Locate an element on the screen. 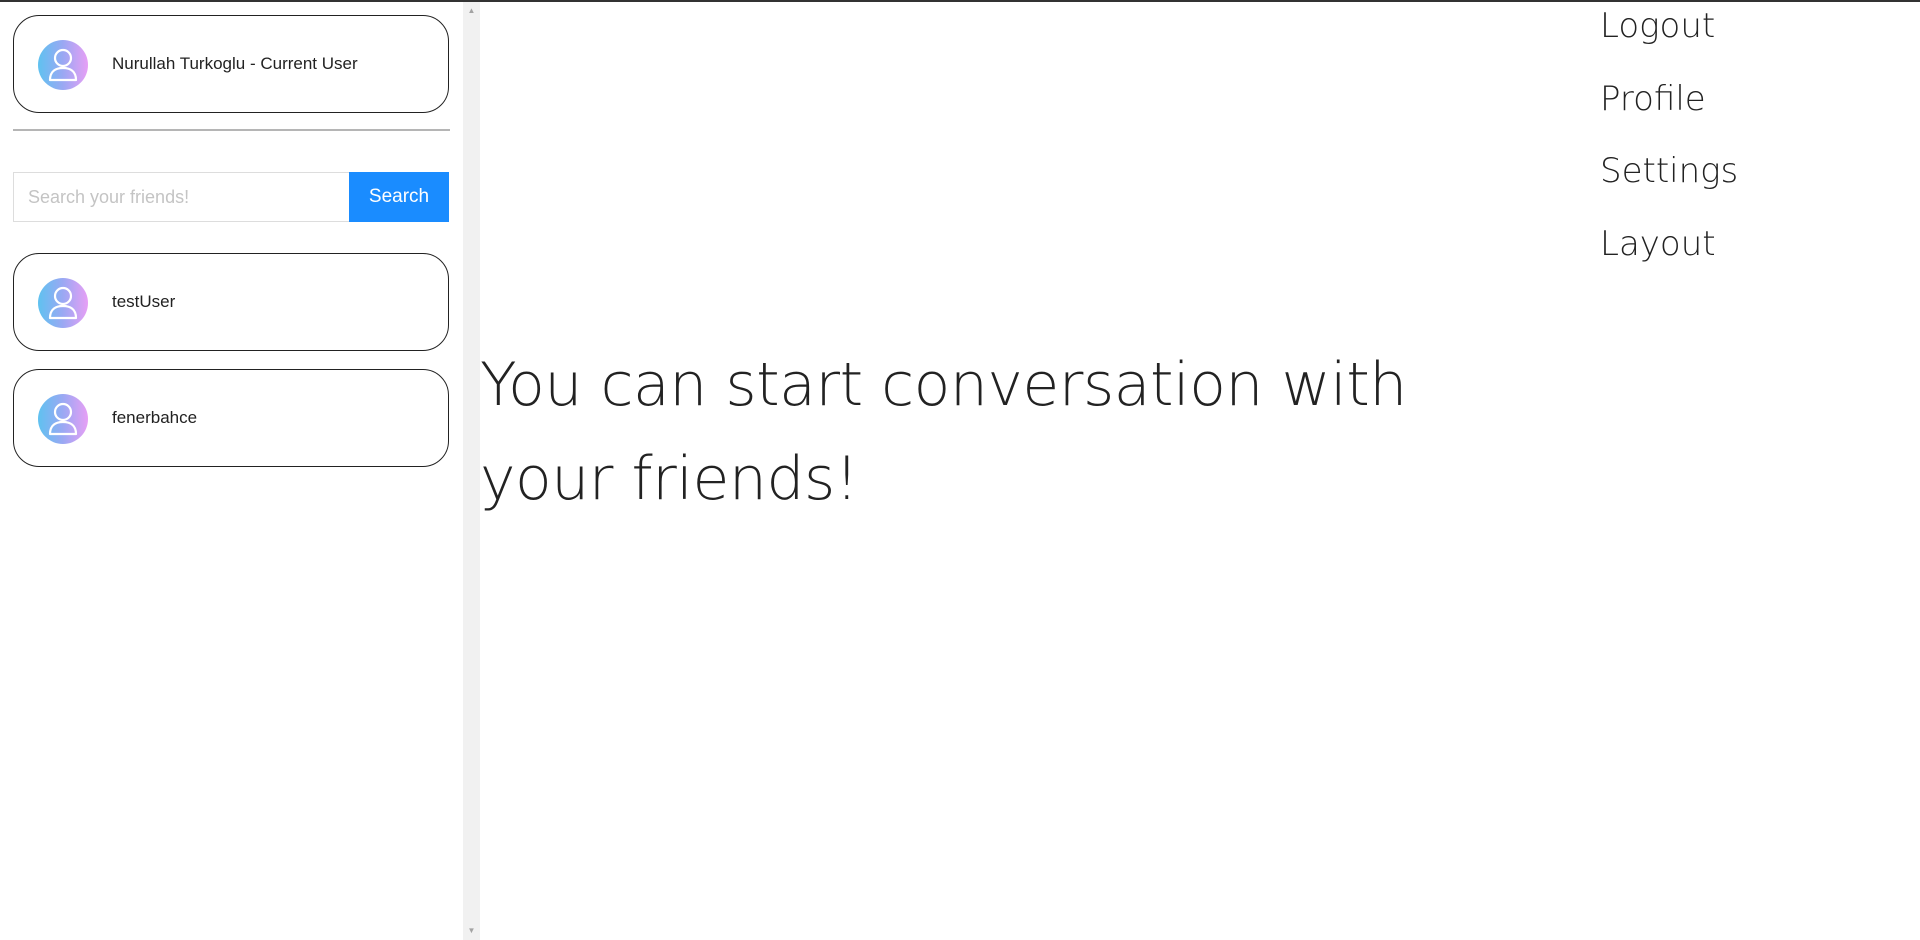 The width and height of the screenshot is (1920, 940). friend-name: testUser is located at coordinates (144, 301).